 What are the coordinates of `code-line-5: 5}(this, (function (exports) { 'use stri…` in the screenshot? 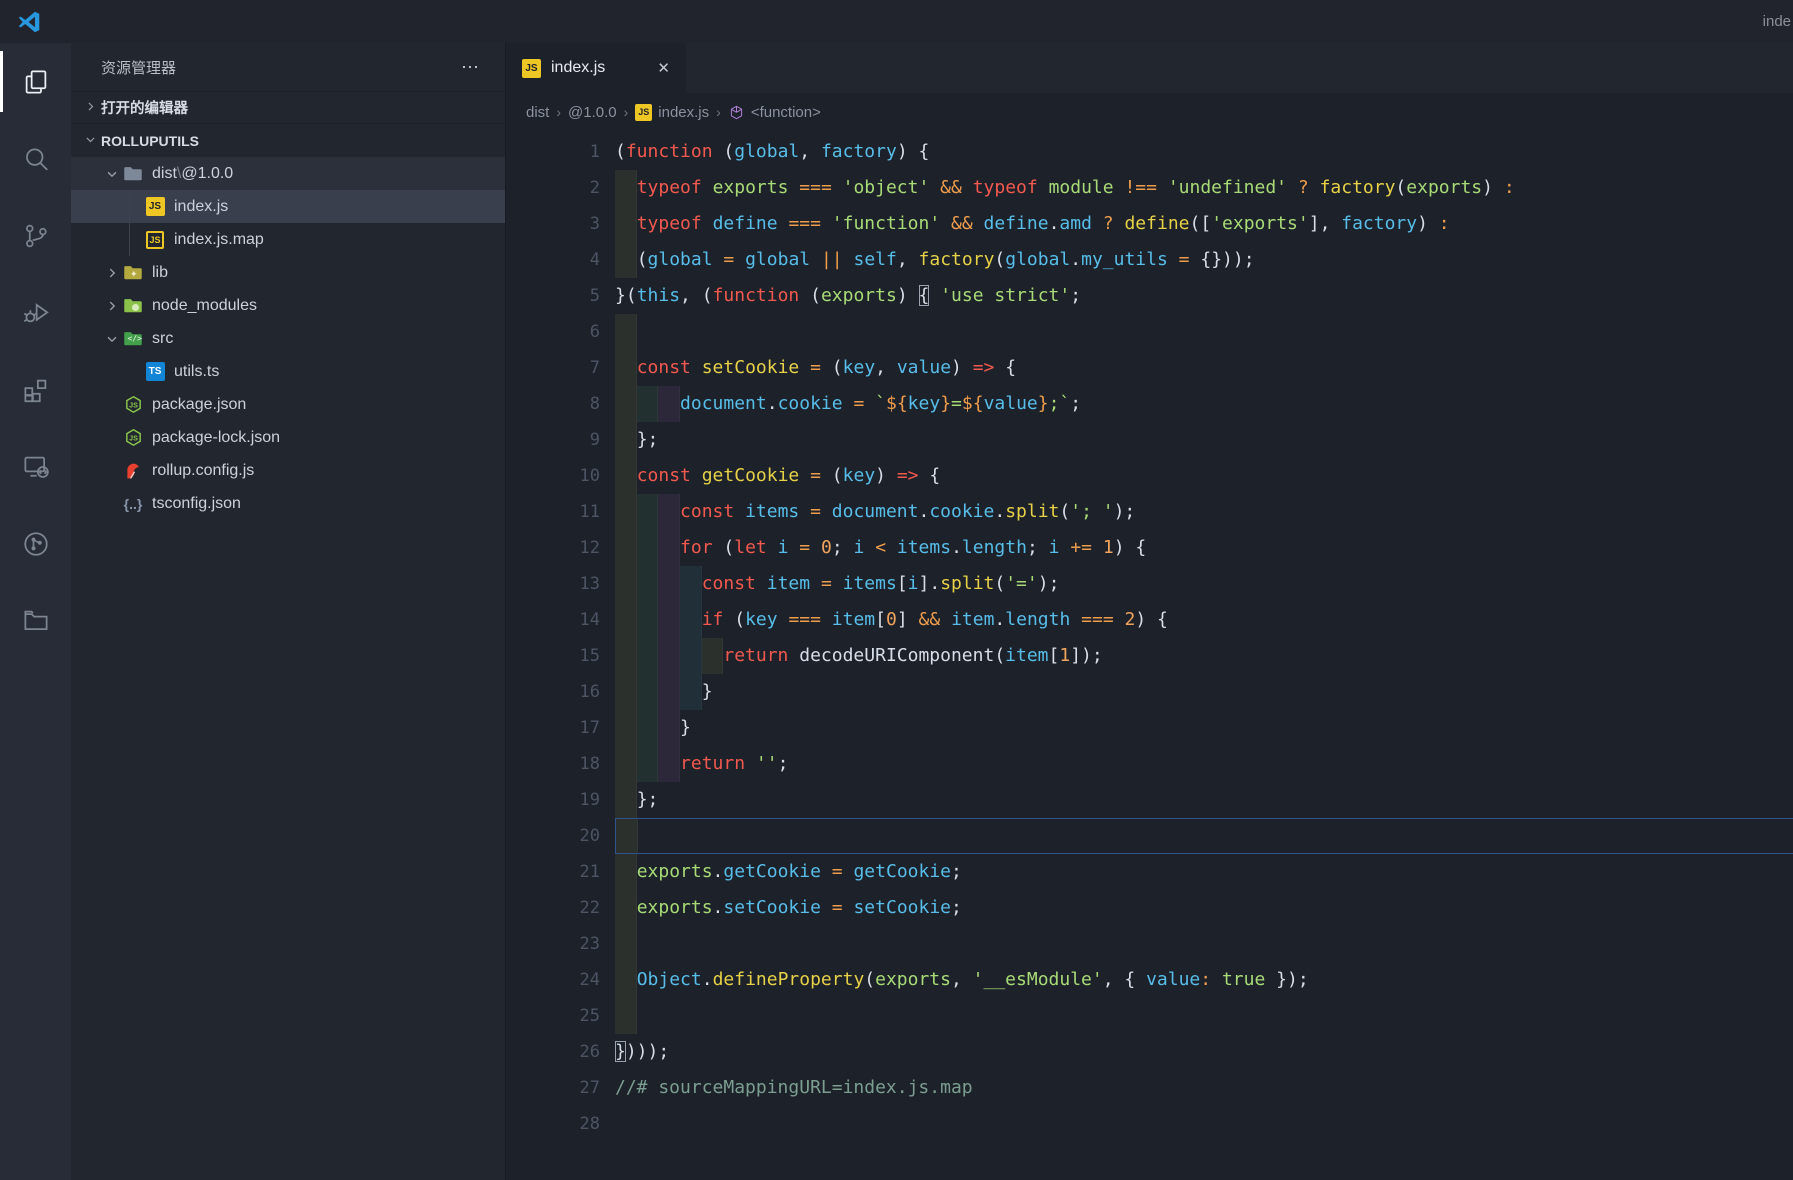 It's located at (1149, 296).